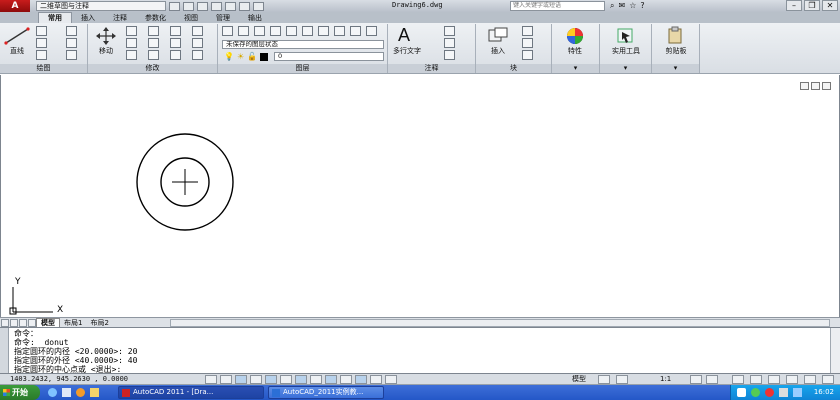  What do you see at coordinates (527, 31) in the screenshot?
I see `create-block-icon` at bounding box center [527, 31].